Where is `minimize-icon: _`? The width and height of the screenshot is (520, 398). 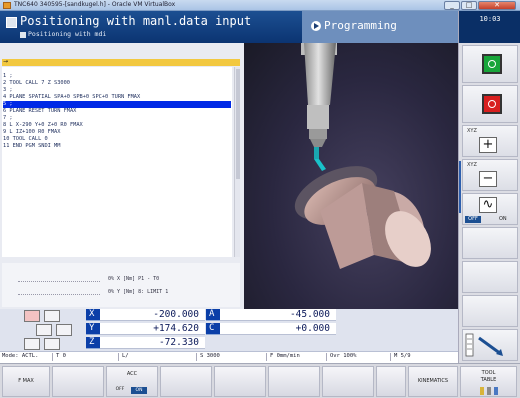 minimize-icon: _ is located at coordinates (452, 5).